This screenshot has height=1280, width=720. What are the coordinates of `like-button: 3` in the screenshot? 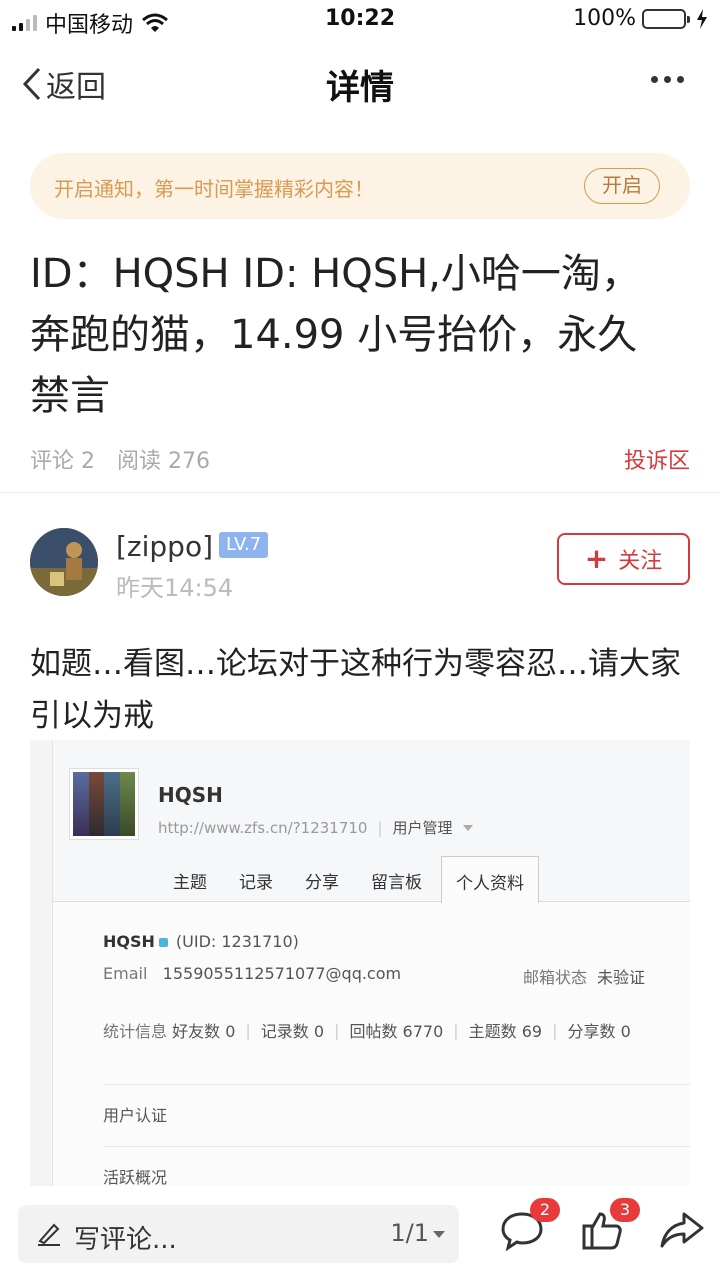 It's located at (609, 1226).